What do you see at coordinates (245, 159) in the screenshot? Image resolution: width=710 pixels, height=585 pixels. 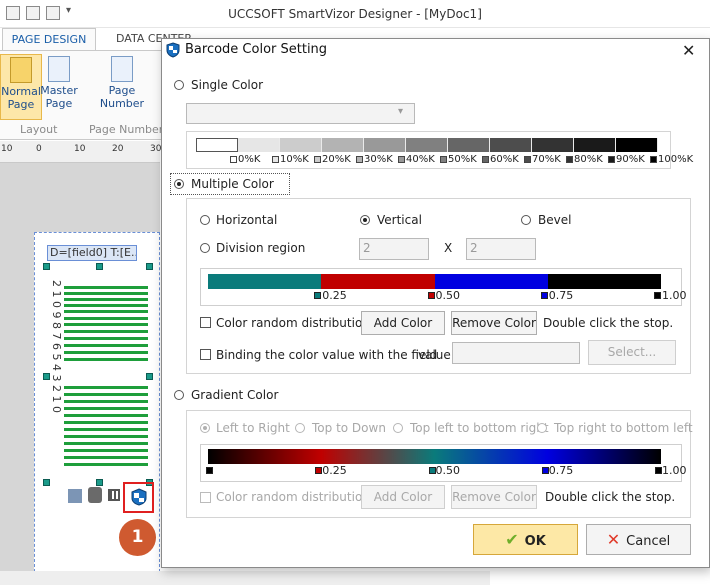 I see `swatch-label: 0%K` at bounding box center [245, 159].